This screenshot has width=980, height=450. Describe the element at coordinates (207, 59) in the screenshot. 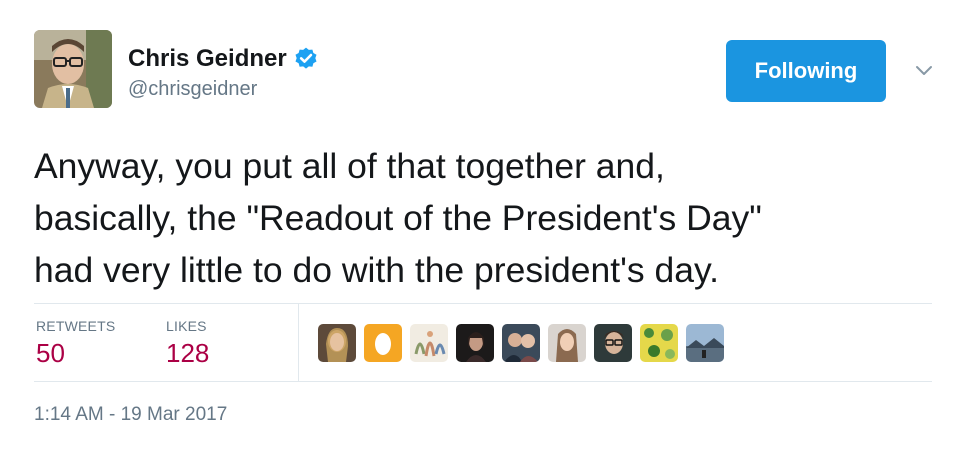

I see `user-display-name: Chris Geidner` at that location.